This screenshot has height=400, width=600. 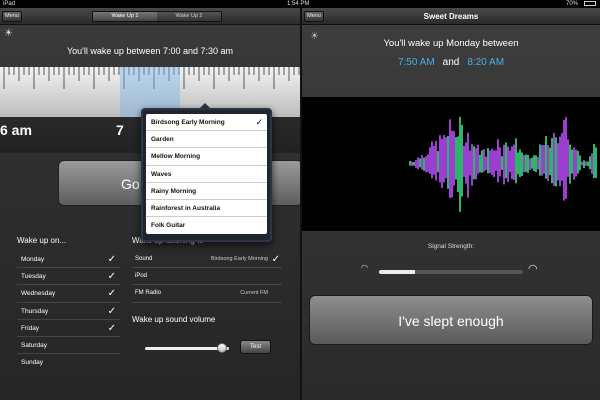 I want to click on option-value: Birdsong Early Morning, so click(x=239, y=259).